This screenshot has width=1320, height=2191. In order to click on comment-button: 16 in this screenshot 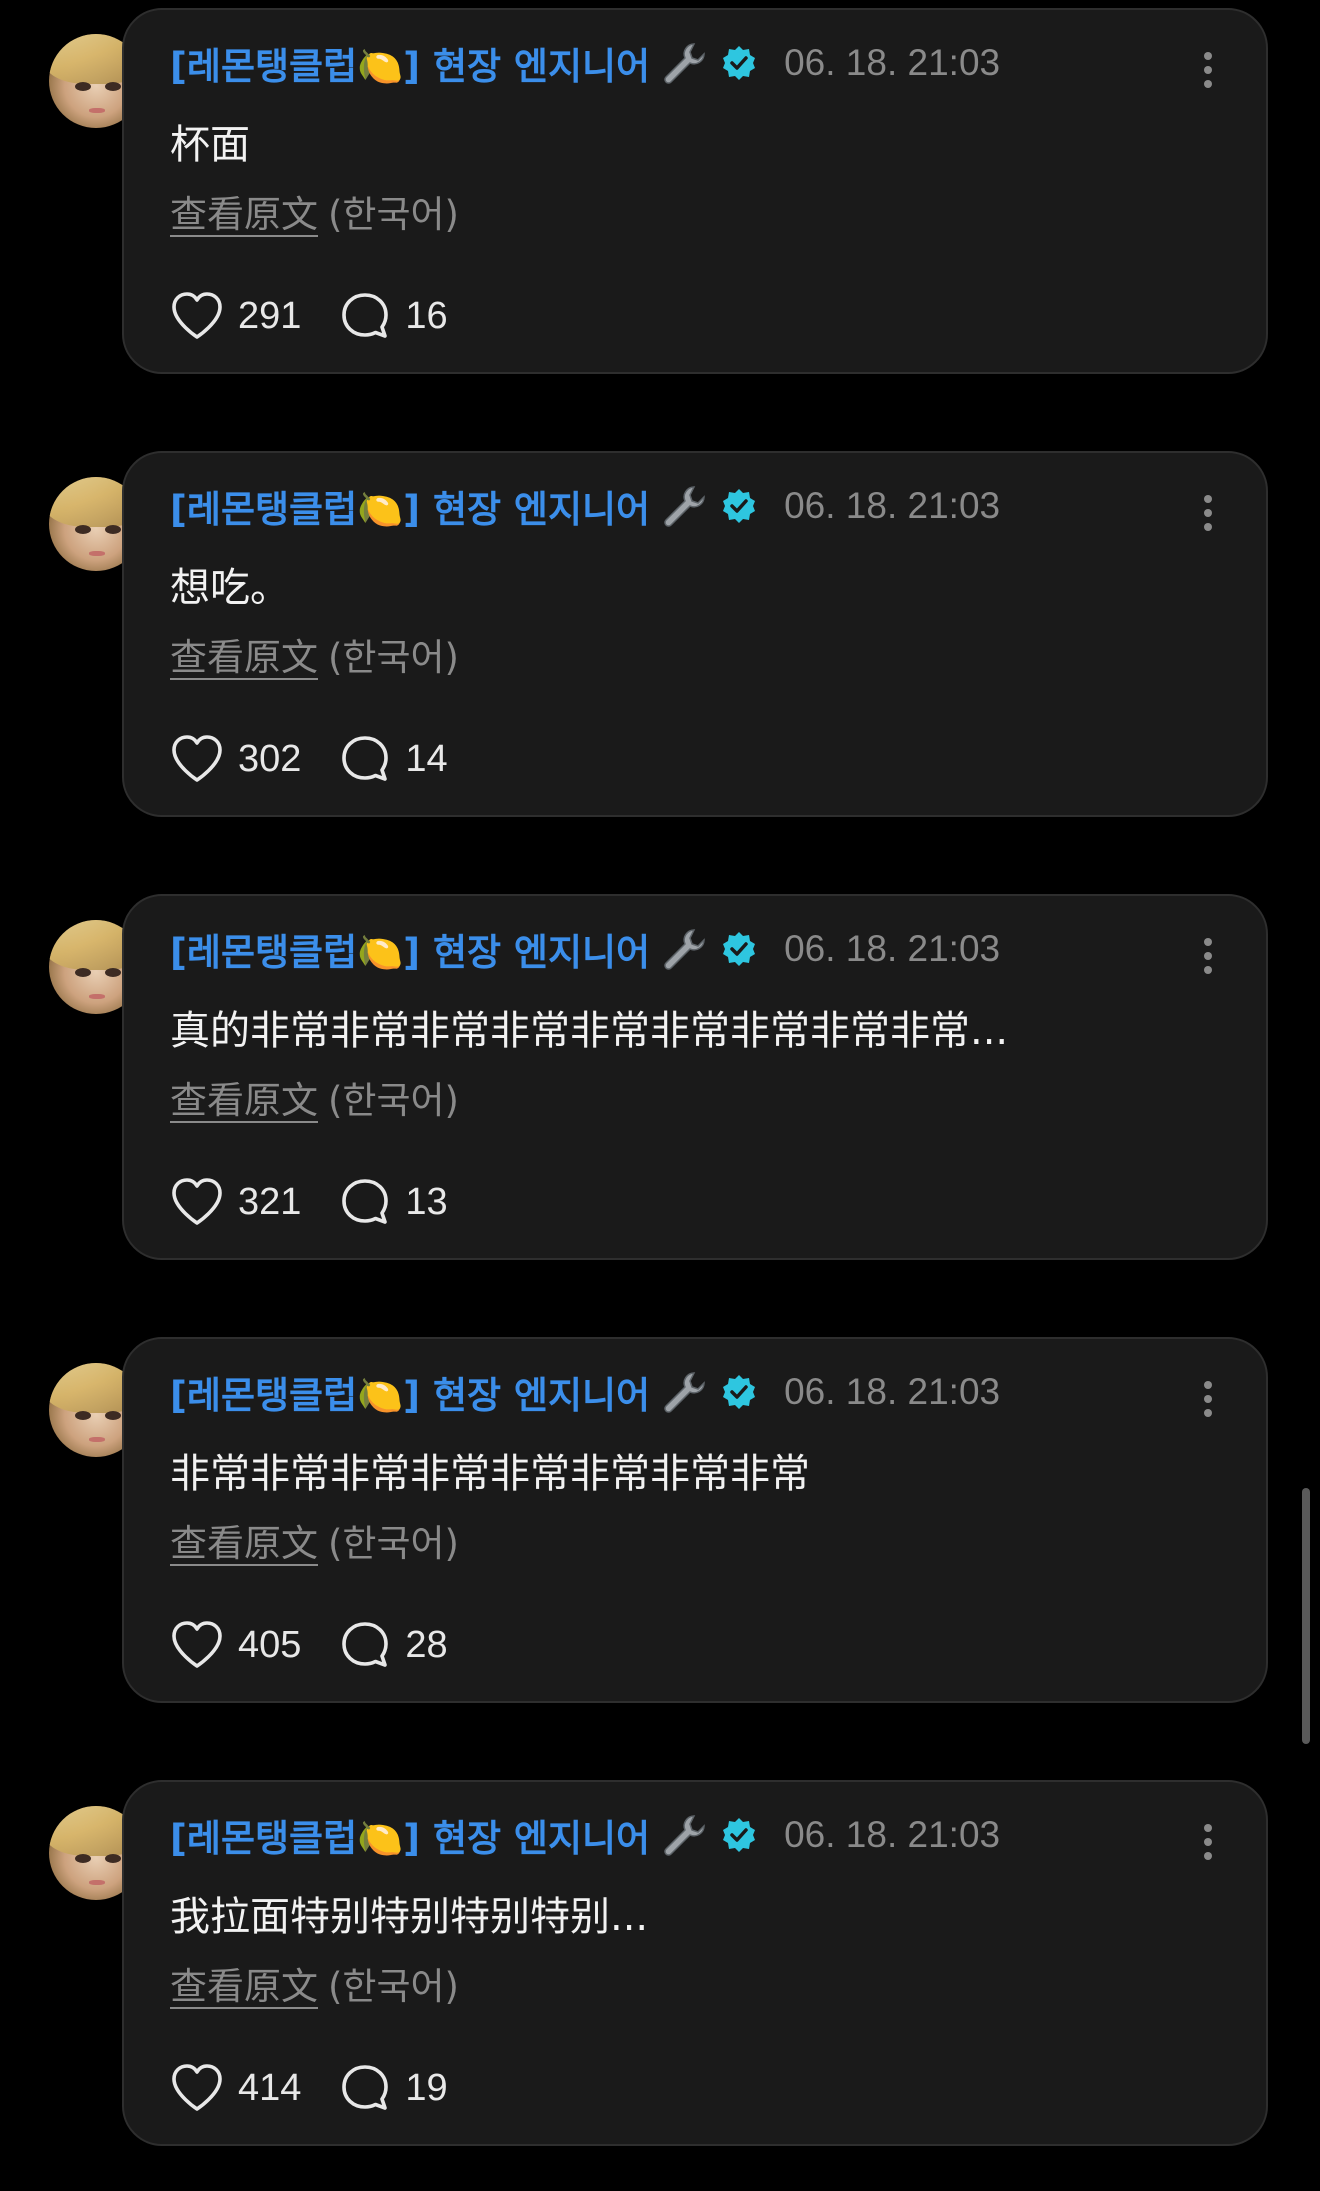, I will do `click(393, 316)`.